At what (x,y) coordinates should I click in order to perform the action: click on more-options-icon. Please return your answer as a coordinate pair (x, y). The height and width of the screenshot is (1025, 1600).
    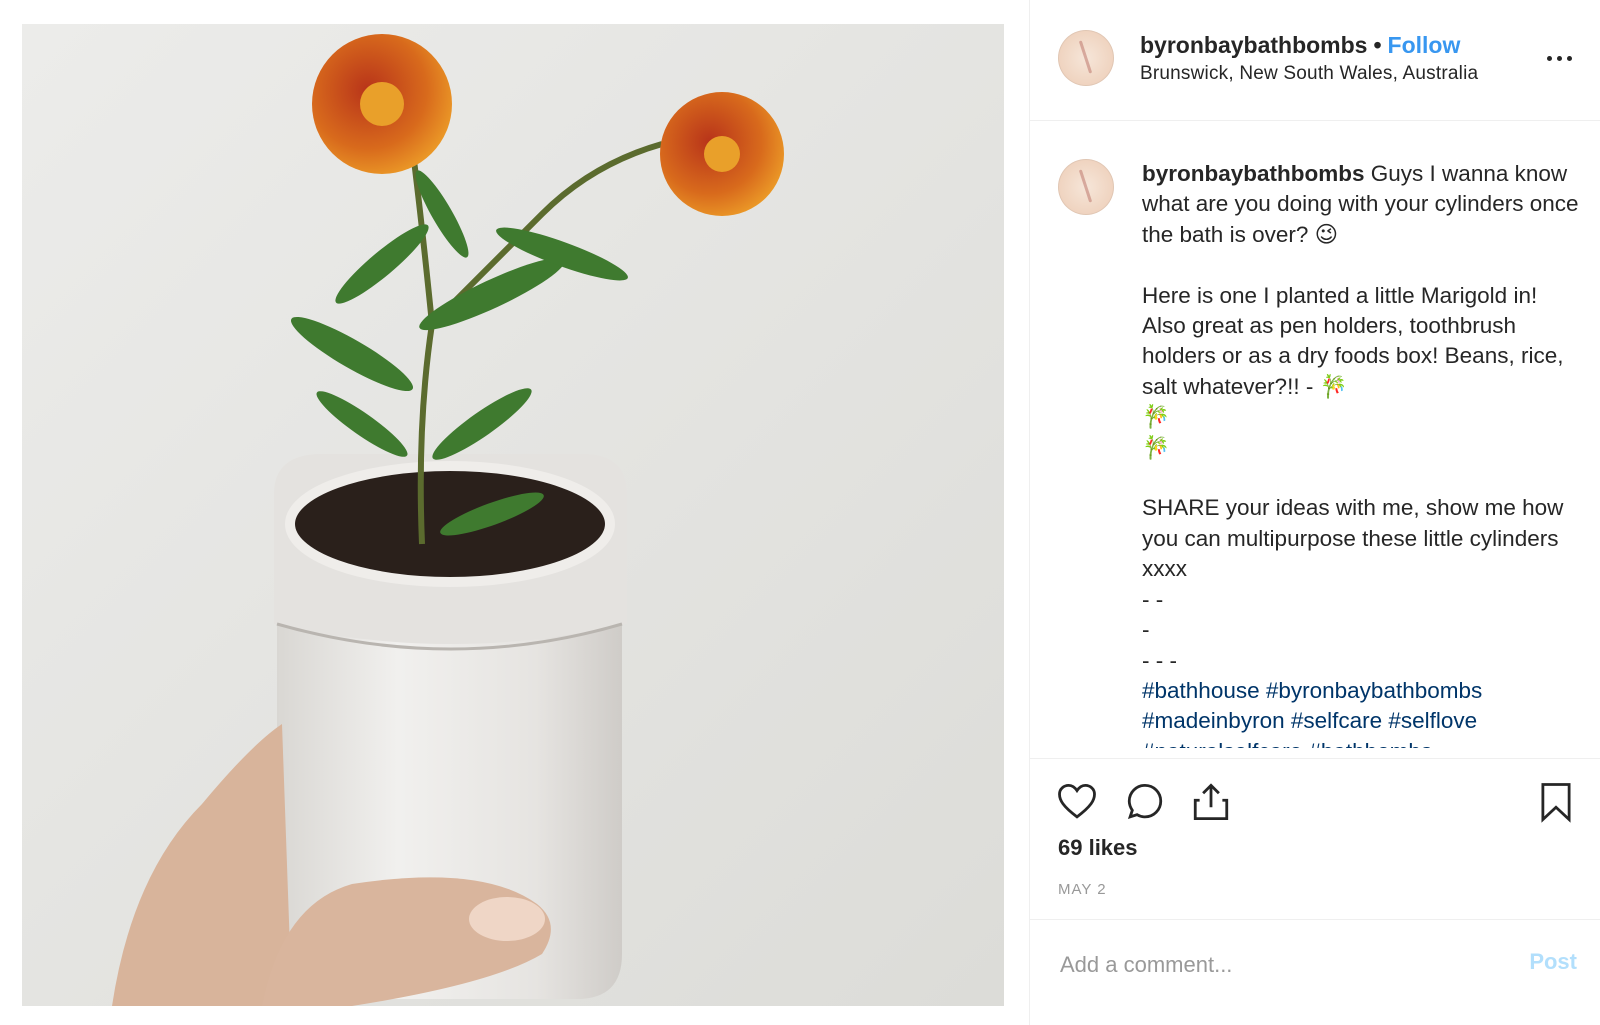
    Looking at the image, I should click on (1562, 58).